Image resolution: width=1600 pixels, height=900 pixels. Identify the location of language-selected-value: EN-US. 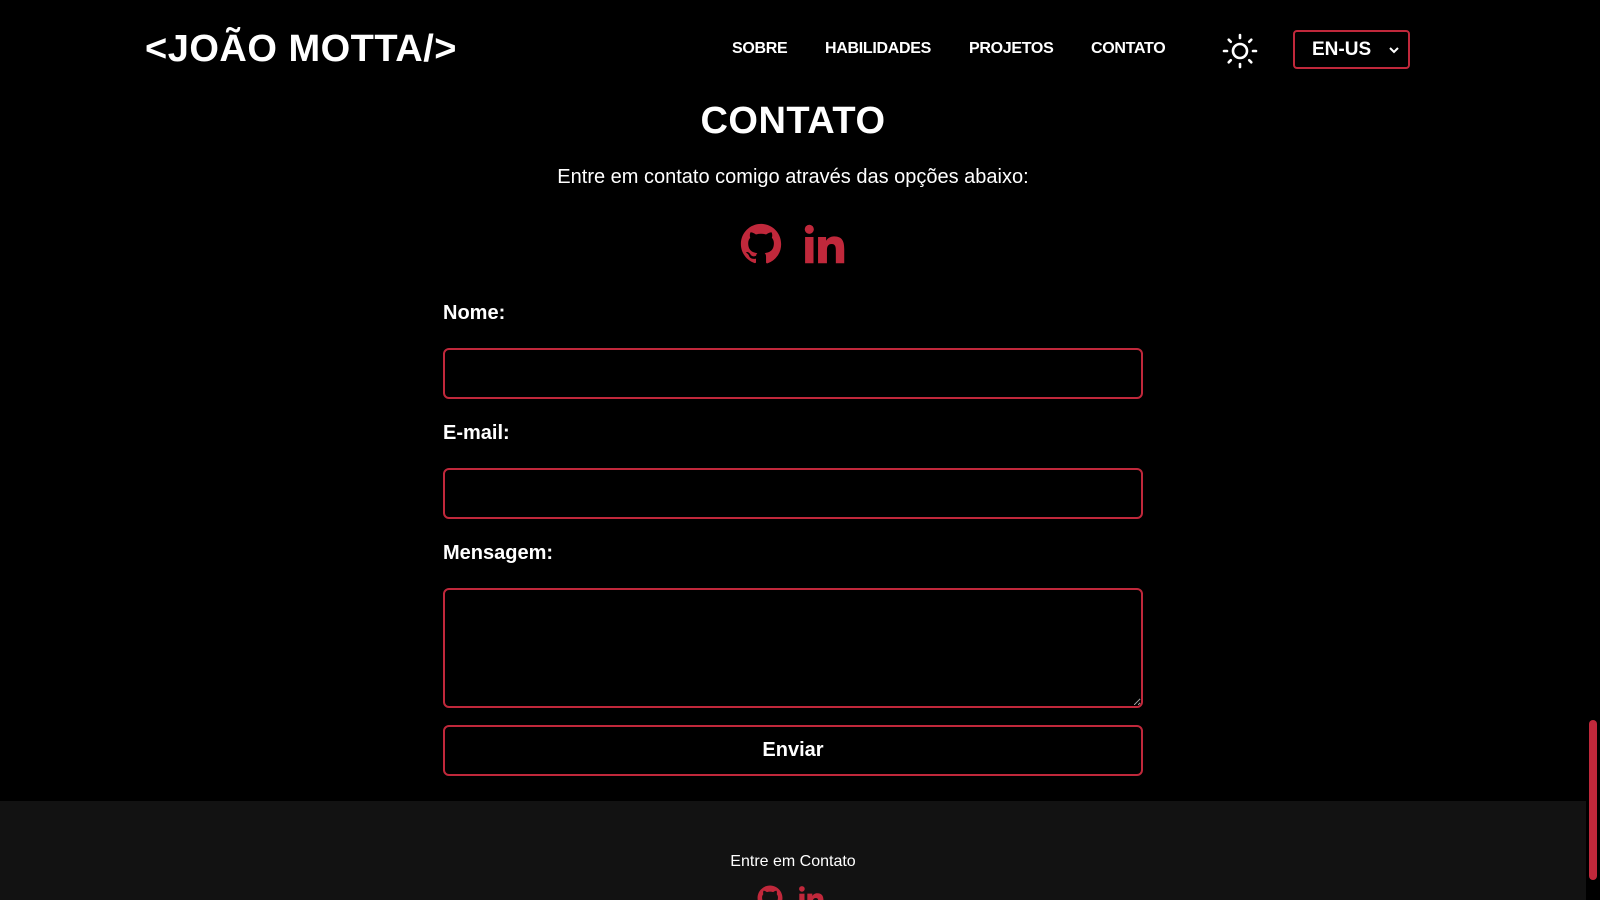
(1342, 49).